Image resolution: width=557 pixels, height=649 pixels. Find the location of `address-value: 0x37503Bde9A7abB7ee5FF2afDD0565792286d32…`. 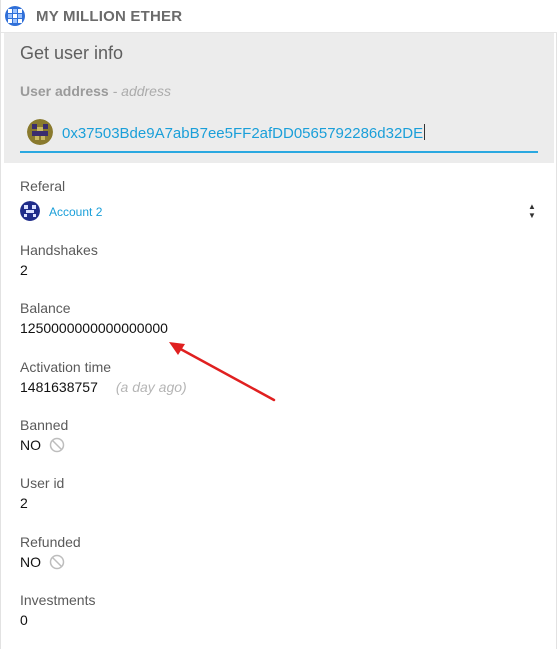

address-value: 0x37503Bde9A7abB7ee5FF2afDD0565792286d32… is located at coordinates (244, 133).